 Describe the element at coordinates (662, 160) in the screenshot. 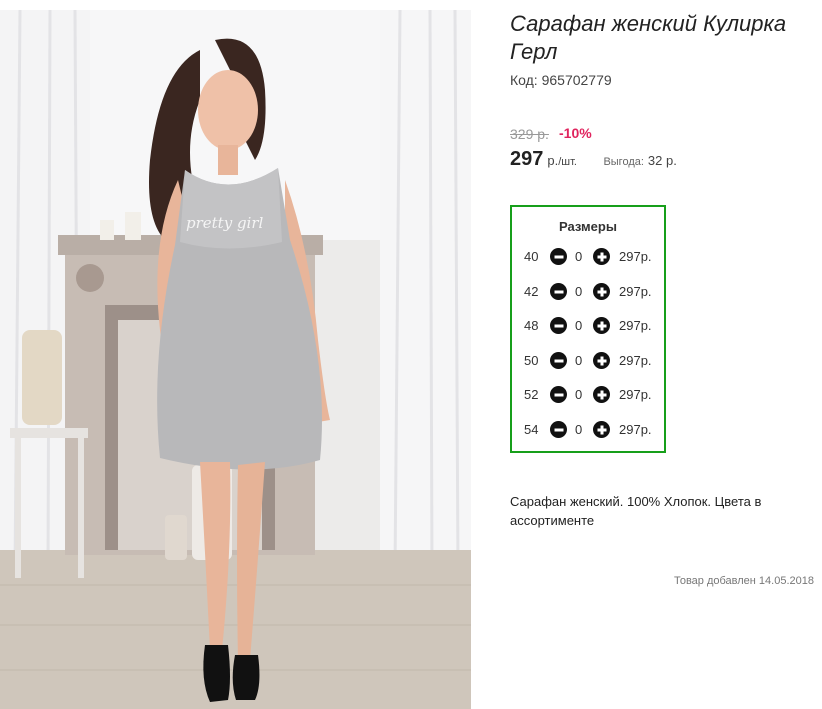

I see `benefit-value: 32 р.` at that location.